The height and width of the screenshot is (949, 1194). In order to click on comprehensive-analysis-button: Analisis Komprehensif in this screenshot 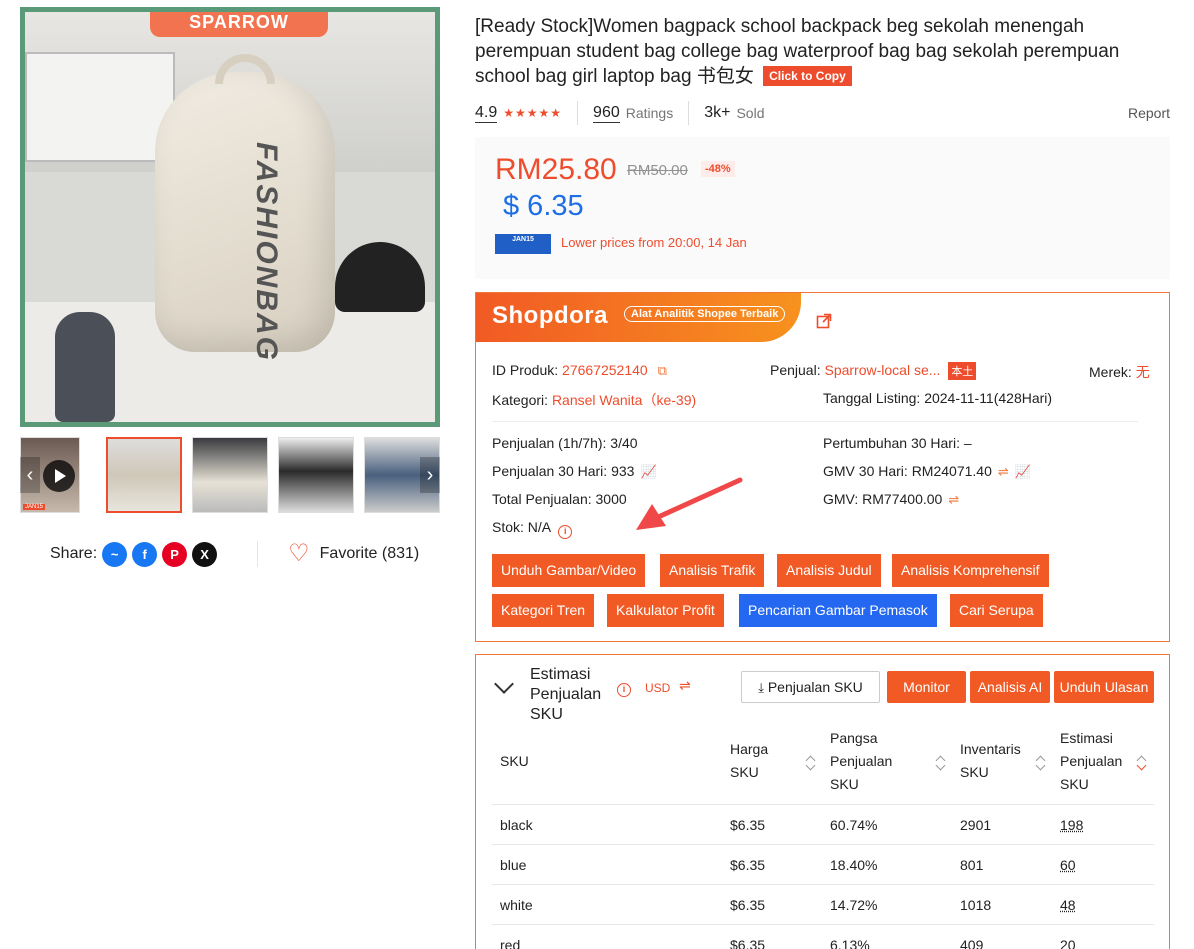, I will do `click(970, 570)`.